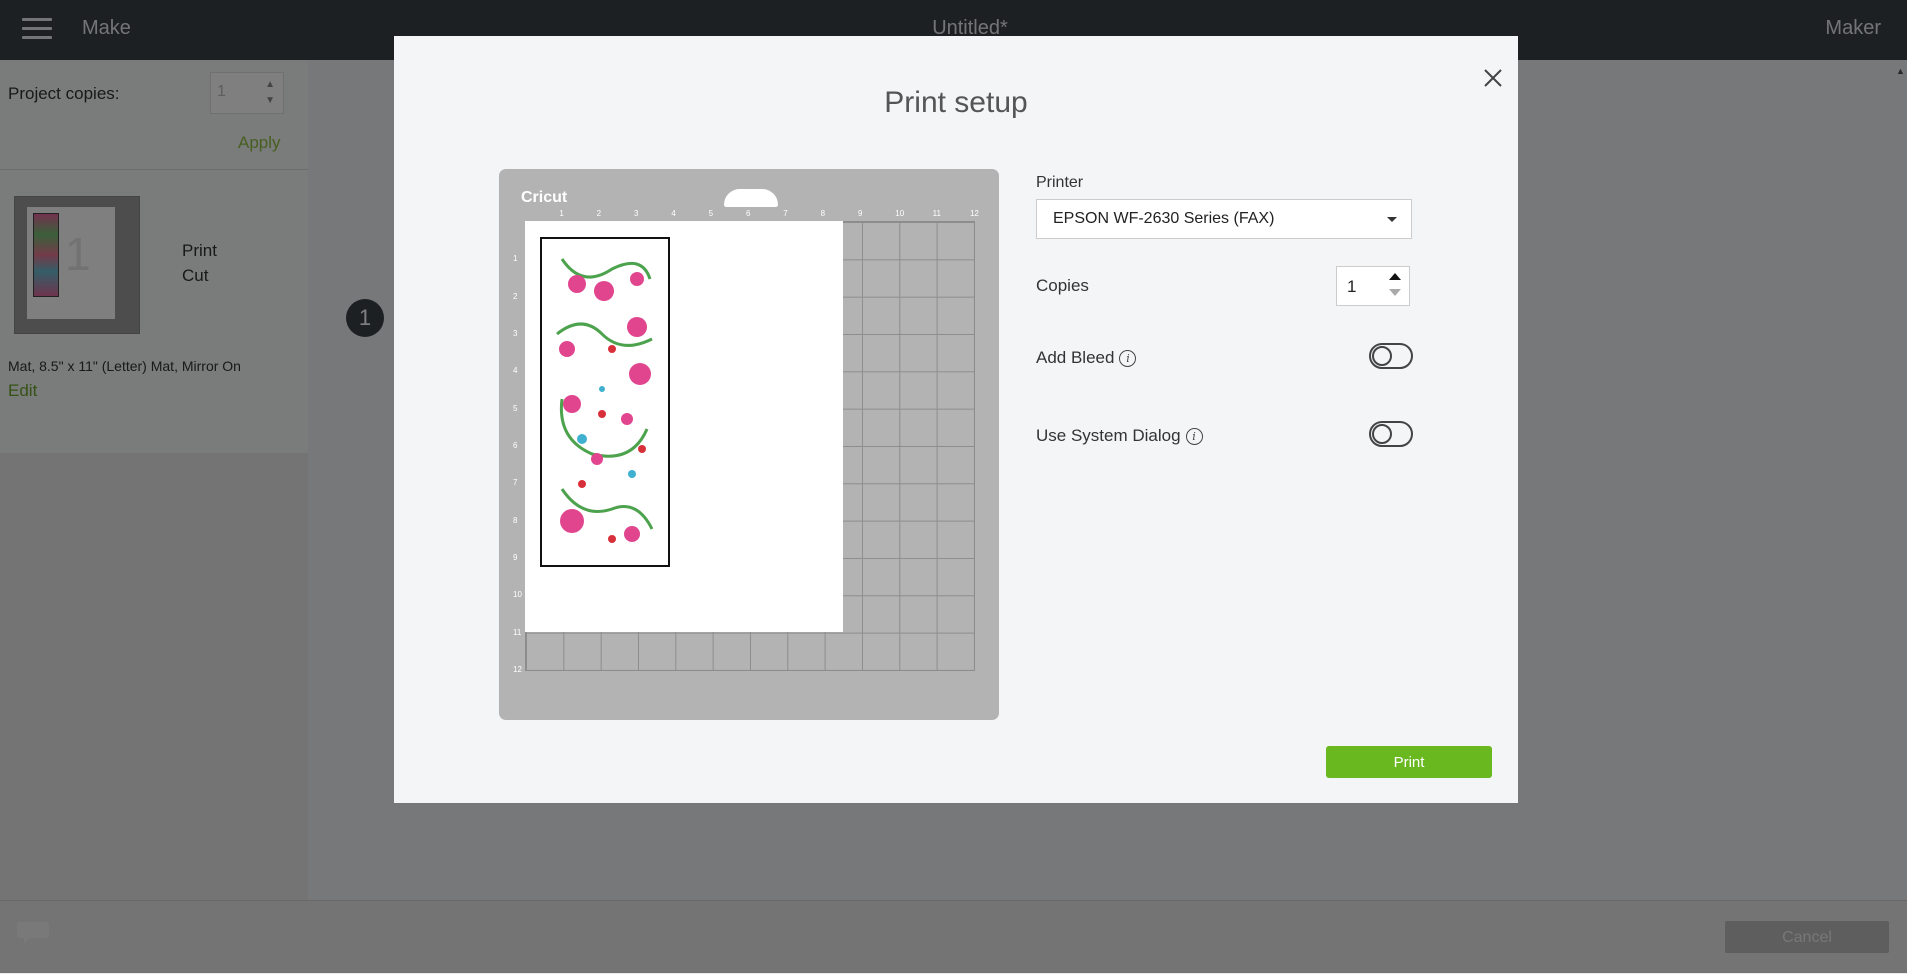  Describe the element at coordinates (1164, 218) in the screenshot. I see `printer-value: EPSON WF-2630 Series (FAX)` at that location.